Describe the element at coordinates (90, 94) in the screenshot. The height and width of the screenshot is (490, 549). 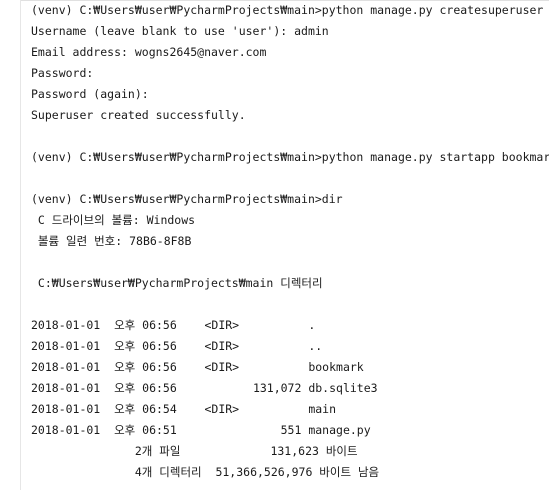
I see `console-line: Password (again):` at that location.